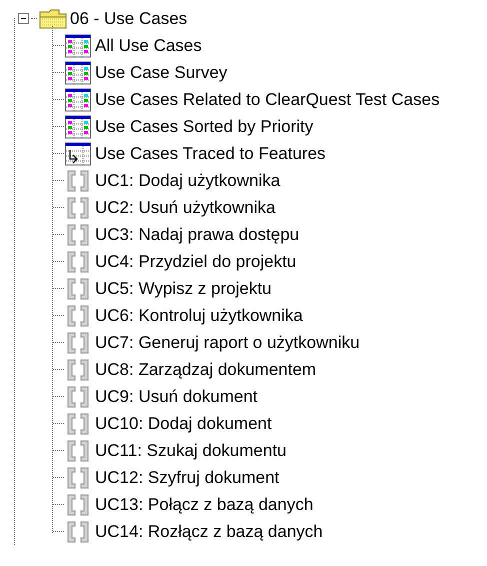  What do you see at coordinates (185, 207) in the screenshot?
I see `tree-item-label: UC2: Usuń użytkownika` at bounding box center [185, 207].